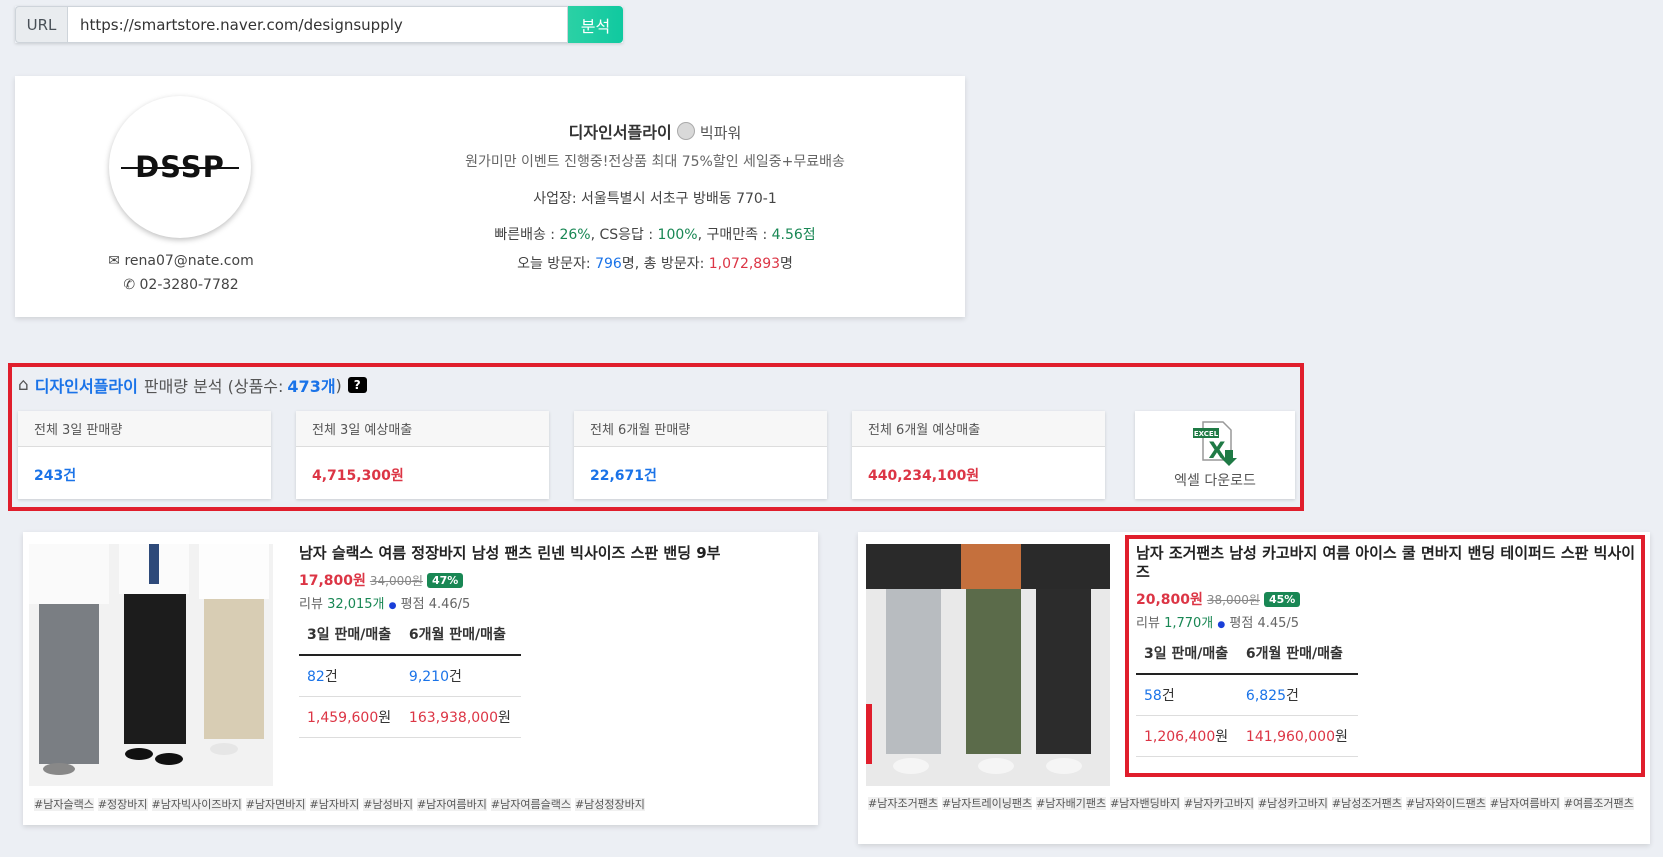 Image resolution: width=1663 pixels, height=857 pixels. What do you see at coordinates (311, 386) in the screenshot?
I see `product-count: 473개` at bounding box center [311, 386].